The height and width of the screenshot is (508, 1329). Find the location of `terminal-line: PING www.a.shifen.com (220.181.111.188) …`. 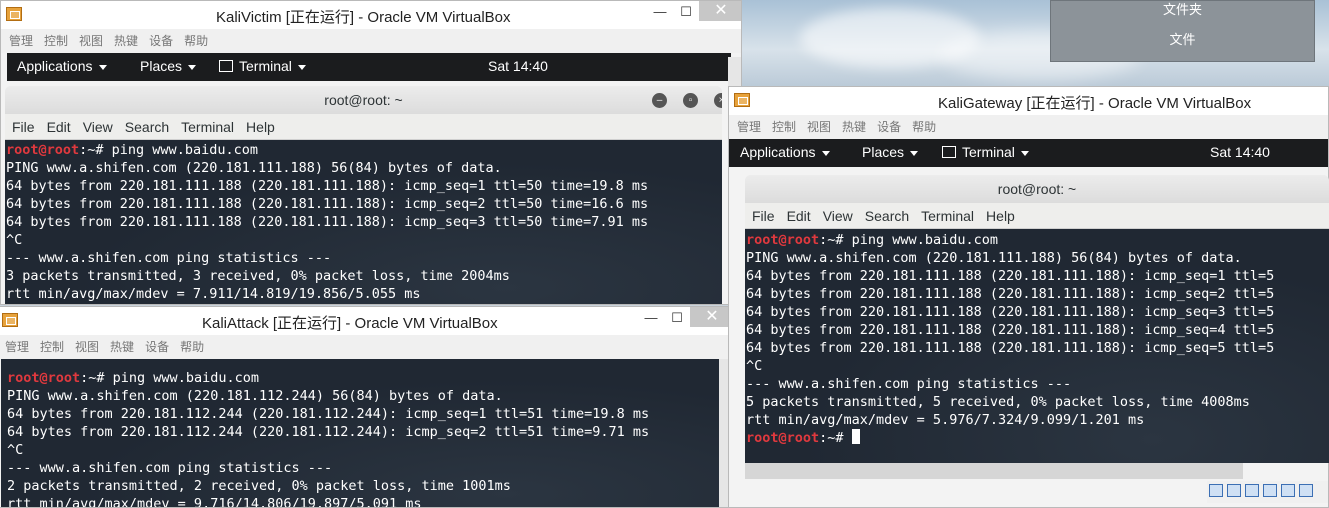

terminal-line: PING www.a.shifen.com (220.181.111.188) … is located at coordinates (254, 168).